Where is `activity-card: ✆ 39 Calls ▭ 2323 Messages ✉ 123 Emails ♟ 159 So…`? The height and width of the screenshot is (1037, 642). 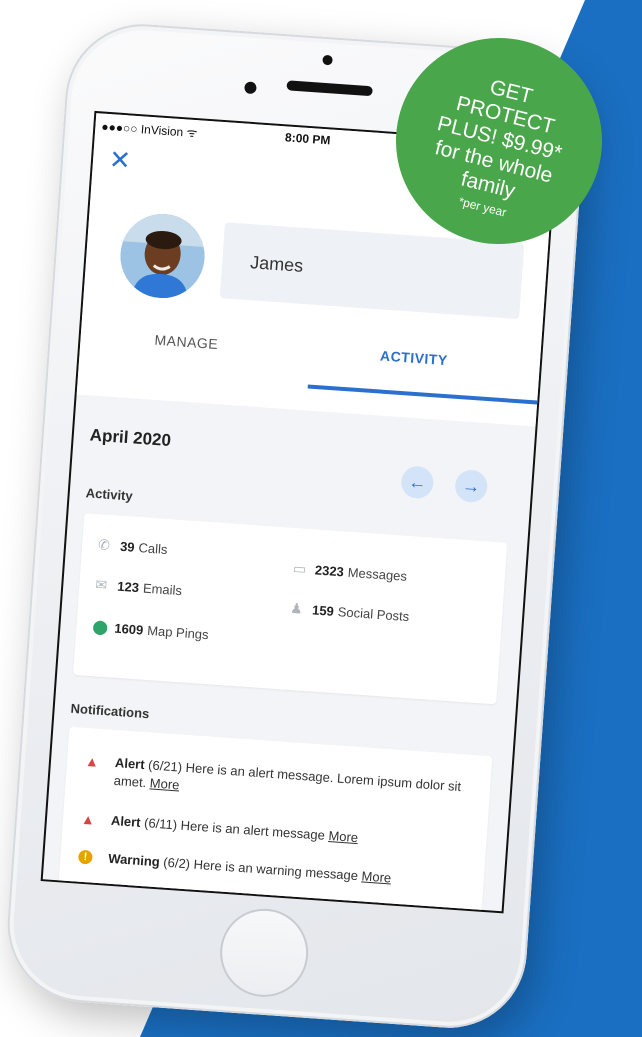 activity-card: ✆ 39 Calls ▭ 2323 Messages ✉ 123 Emails ♟ 159 So… is located at coordinates (290, 609).